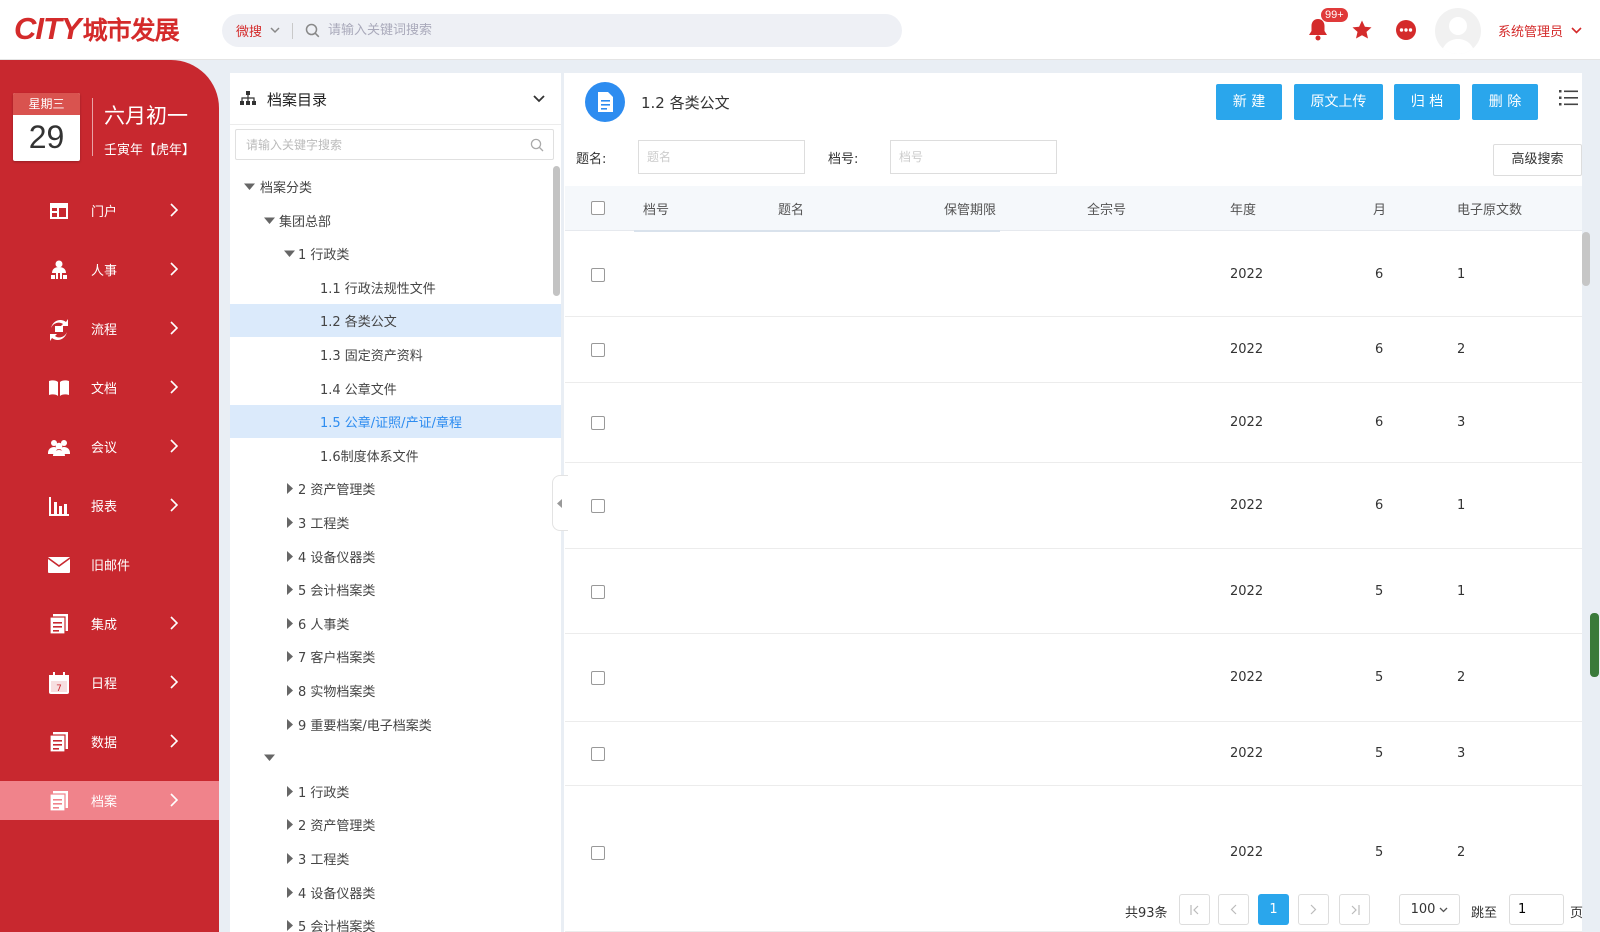  What do you see at coordinates (1073, 350) in the screenshot?
I see `table-row: 2022 6 2` at bounding box center [1073, 350].